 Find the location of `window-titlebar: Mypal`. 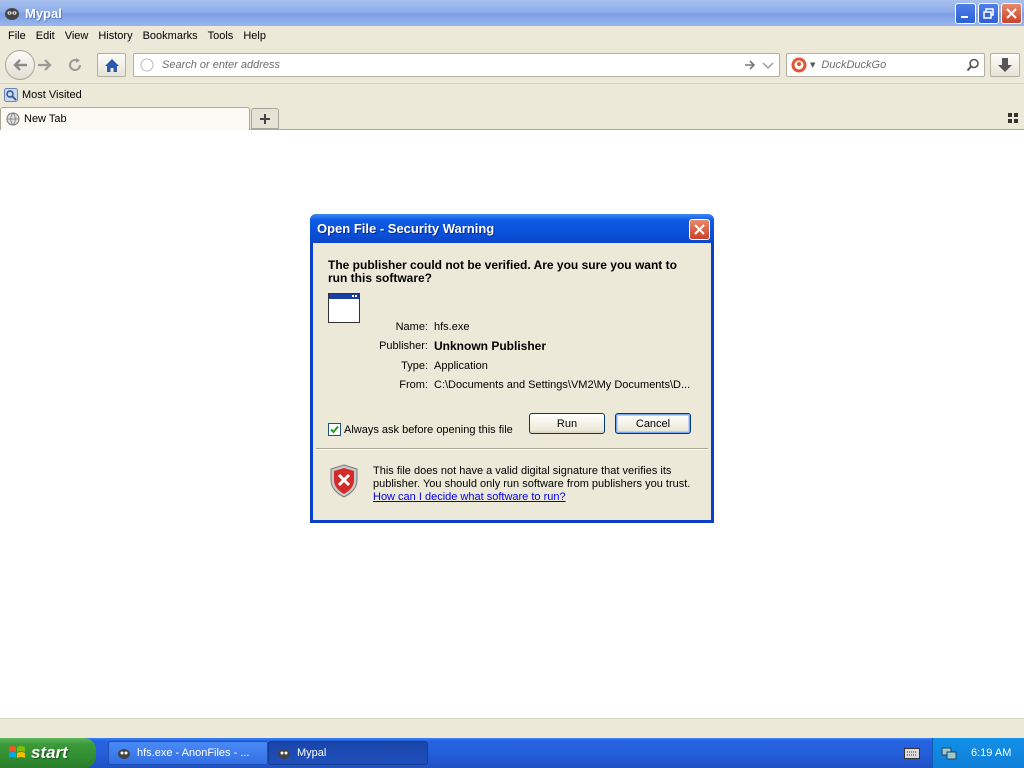

window-titlebar: Mypal is located at coordinates (512, 13).